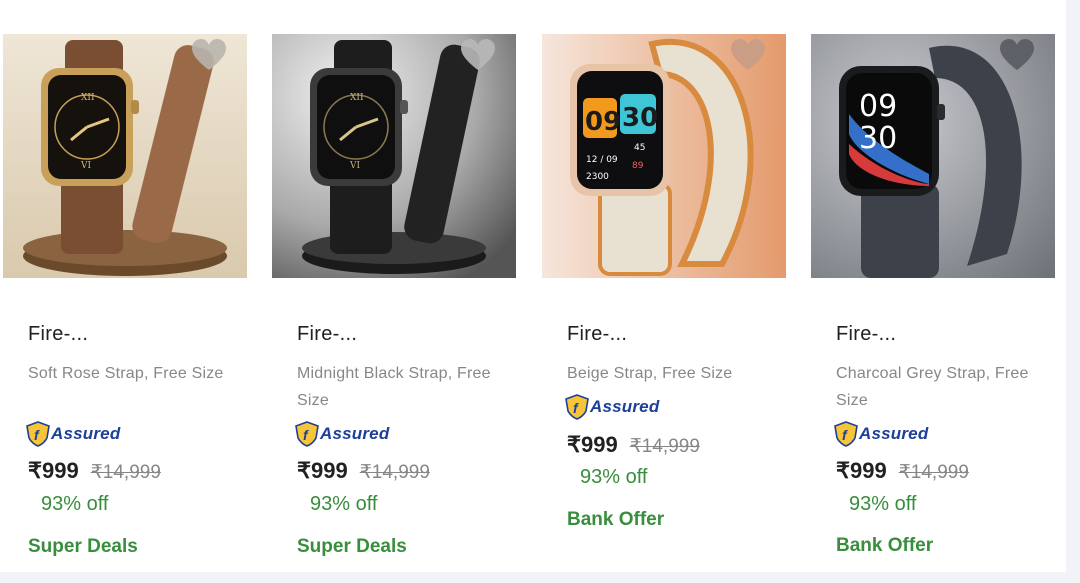  Describe the element at coordinates (540, 577) in the screenshot. I see `page-gutter-bottom` at that location.